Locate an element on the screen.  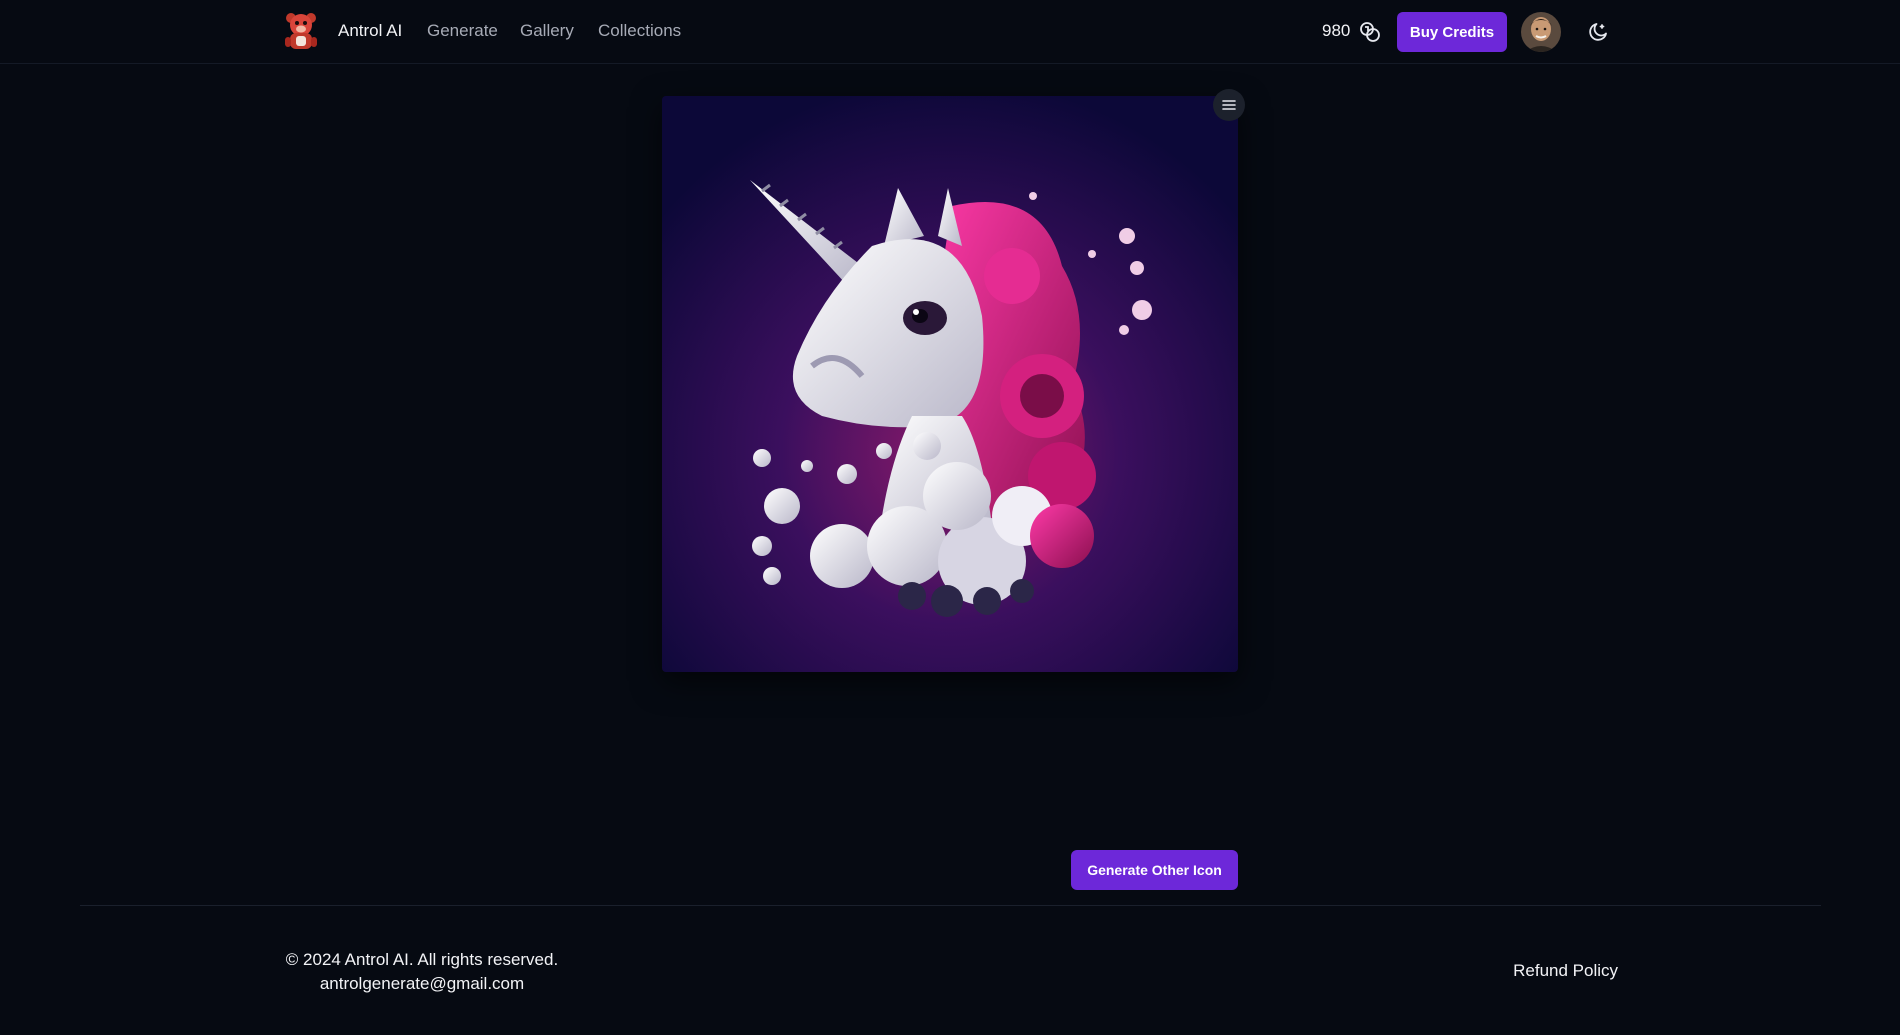
user-avatar is located at coordinates (1541, 32).